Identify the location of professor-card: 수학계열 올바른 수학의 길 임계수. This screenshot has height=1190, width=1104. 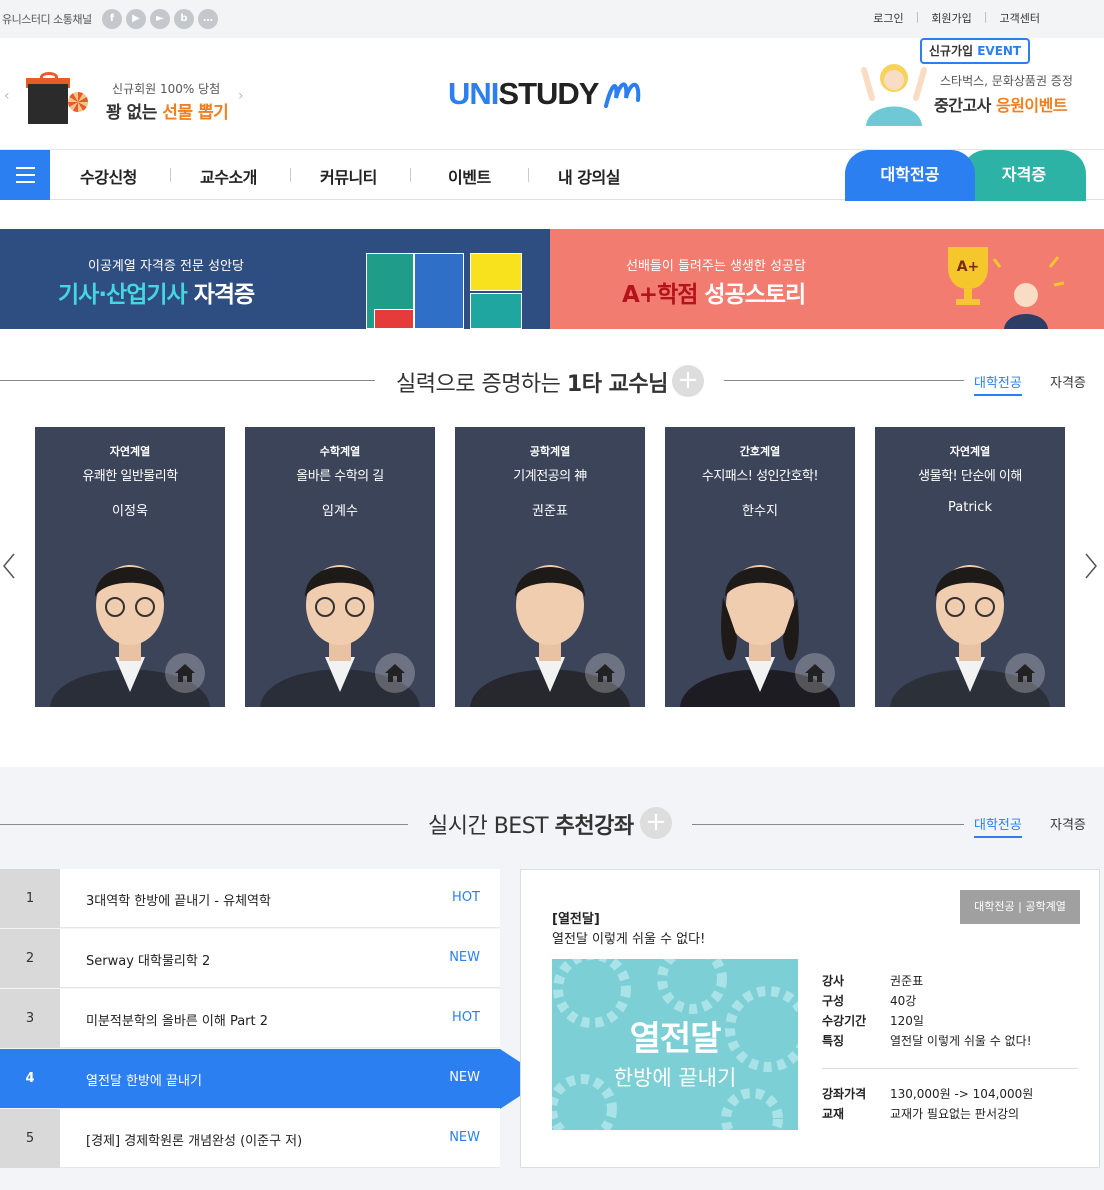
(340, 567).